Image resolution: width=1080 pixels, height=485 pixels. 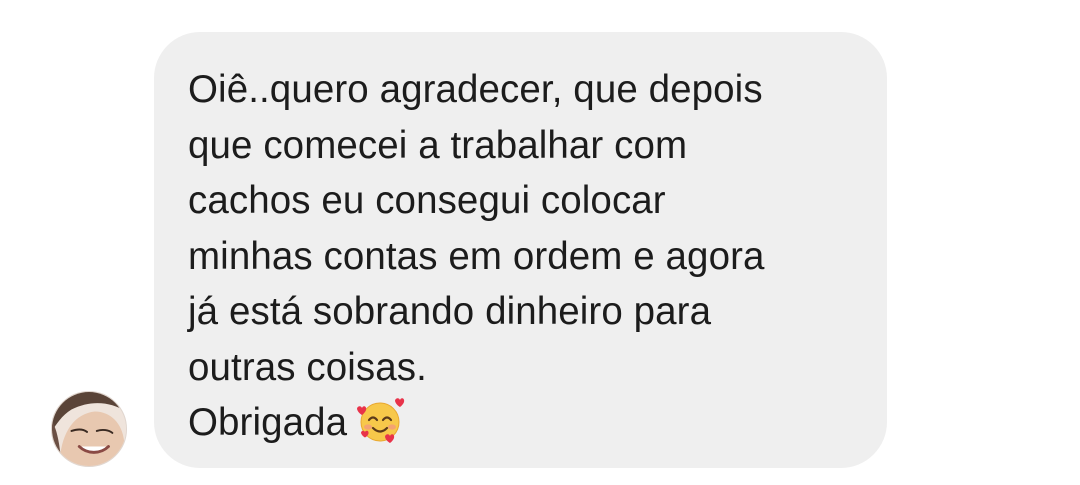 I want to click on avatar, so click(x=89, y=429).